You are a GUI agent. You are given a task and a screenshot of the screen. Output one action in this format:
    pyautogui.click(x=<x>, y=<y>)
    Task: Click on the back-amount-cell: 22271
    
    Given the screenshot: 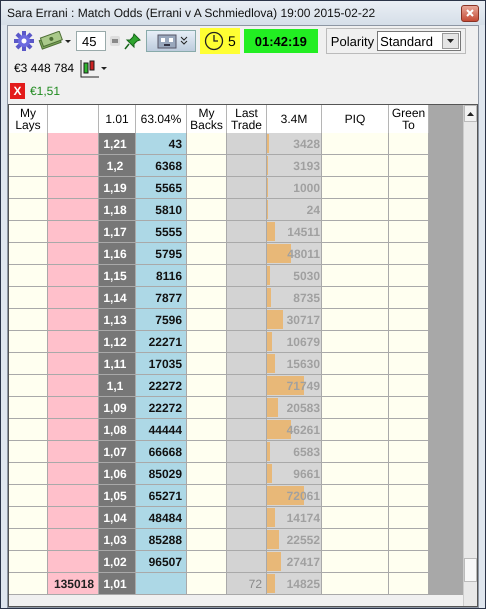 What is the action you would take?
    pyautogui.click(x=161, y=342)
    